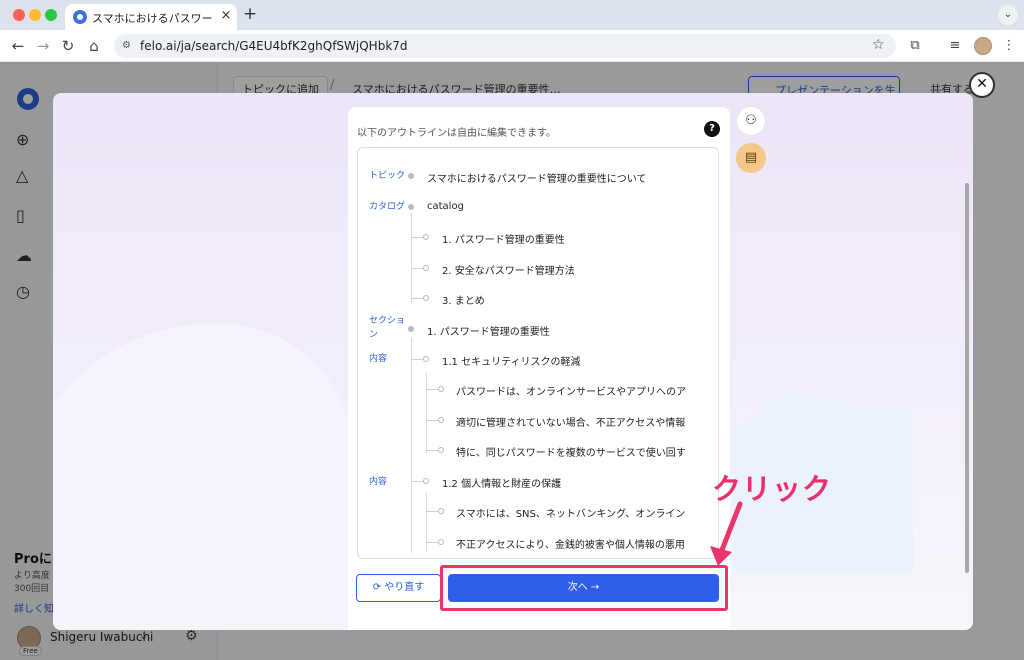  I want to click on annotation-arrow-icon, so click(726, 533).